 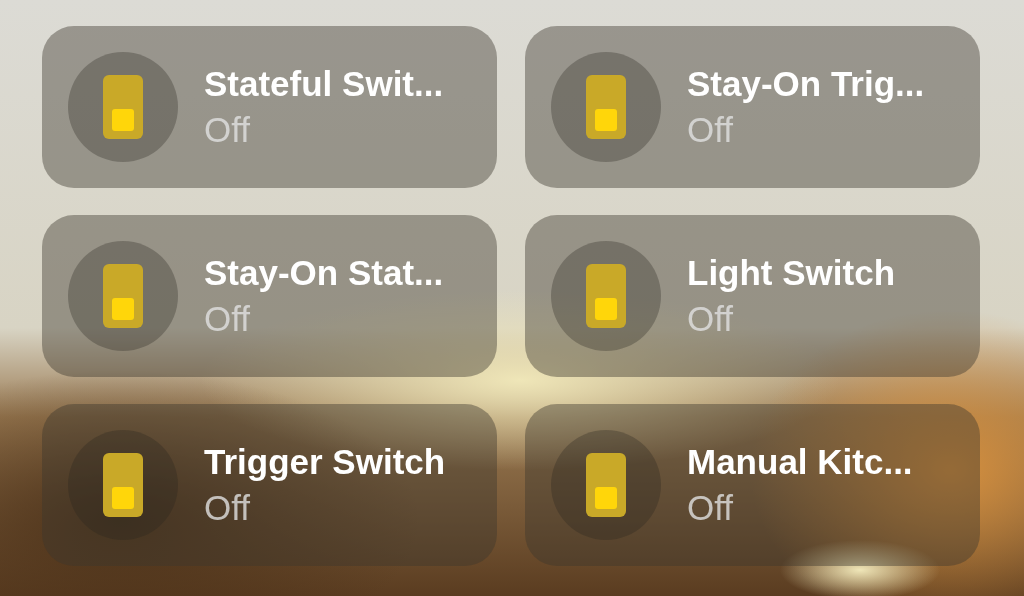 I want to click on accessory-tile: Light Switch Off, so click(x=752, y=296).